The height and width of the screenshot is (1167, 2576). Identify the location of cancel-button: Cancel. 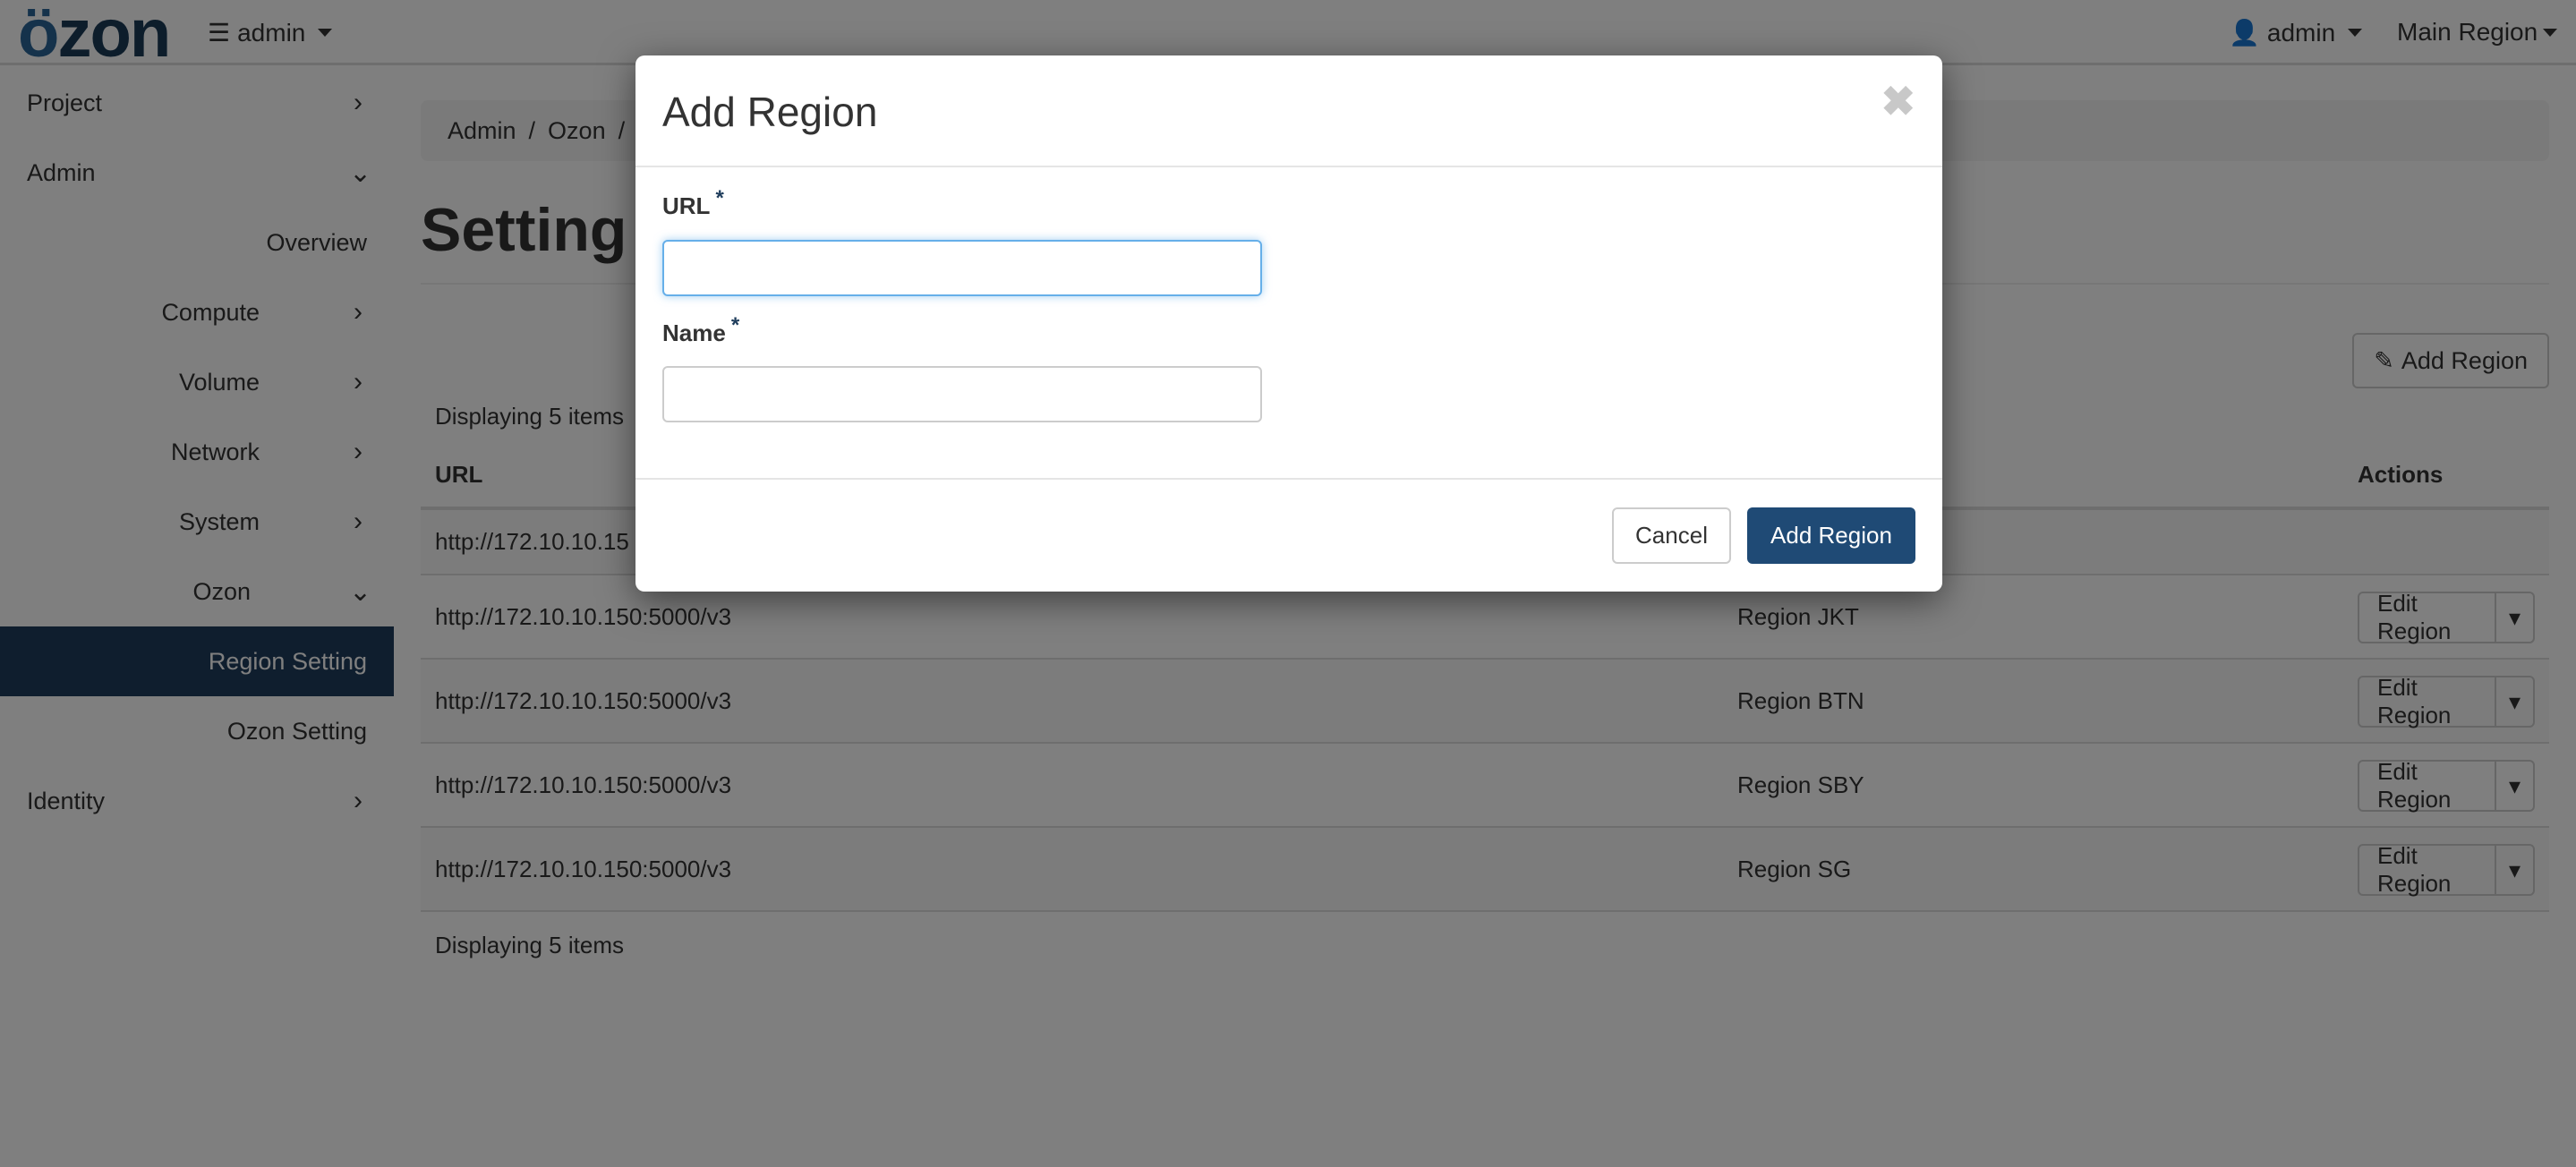
(1671, 535).